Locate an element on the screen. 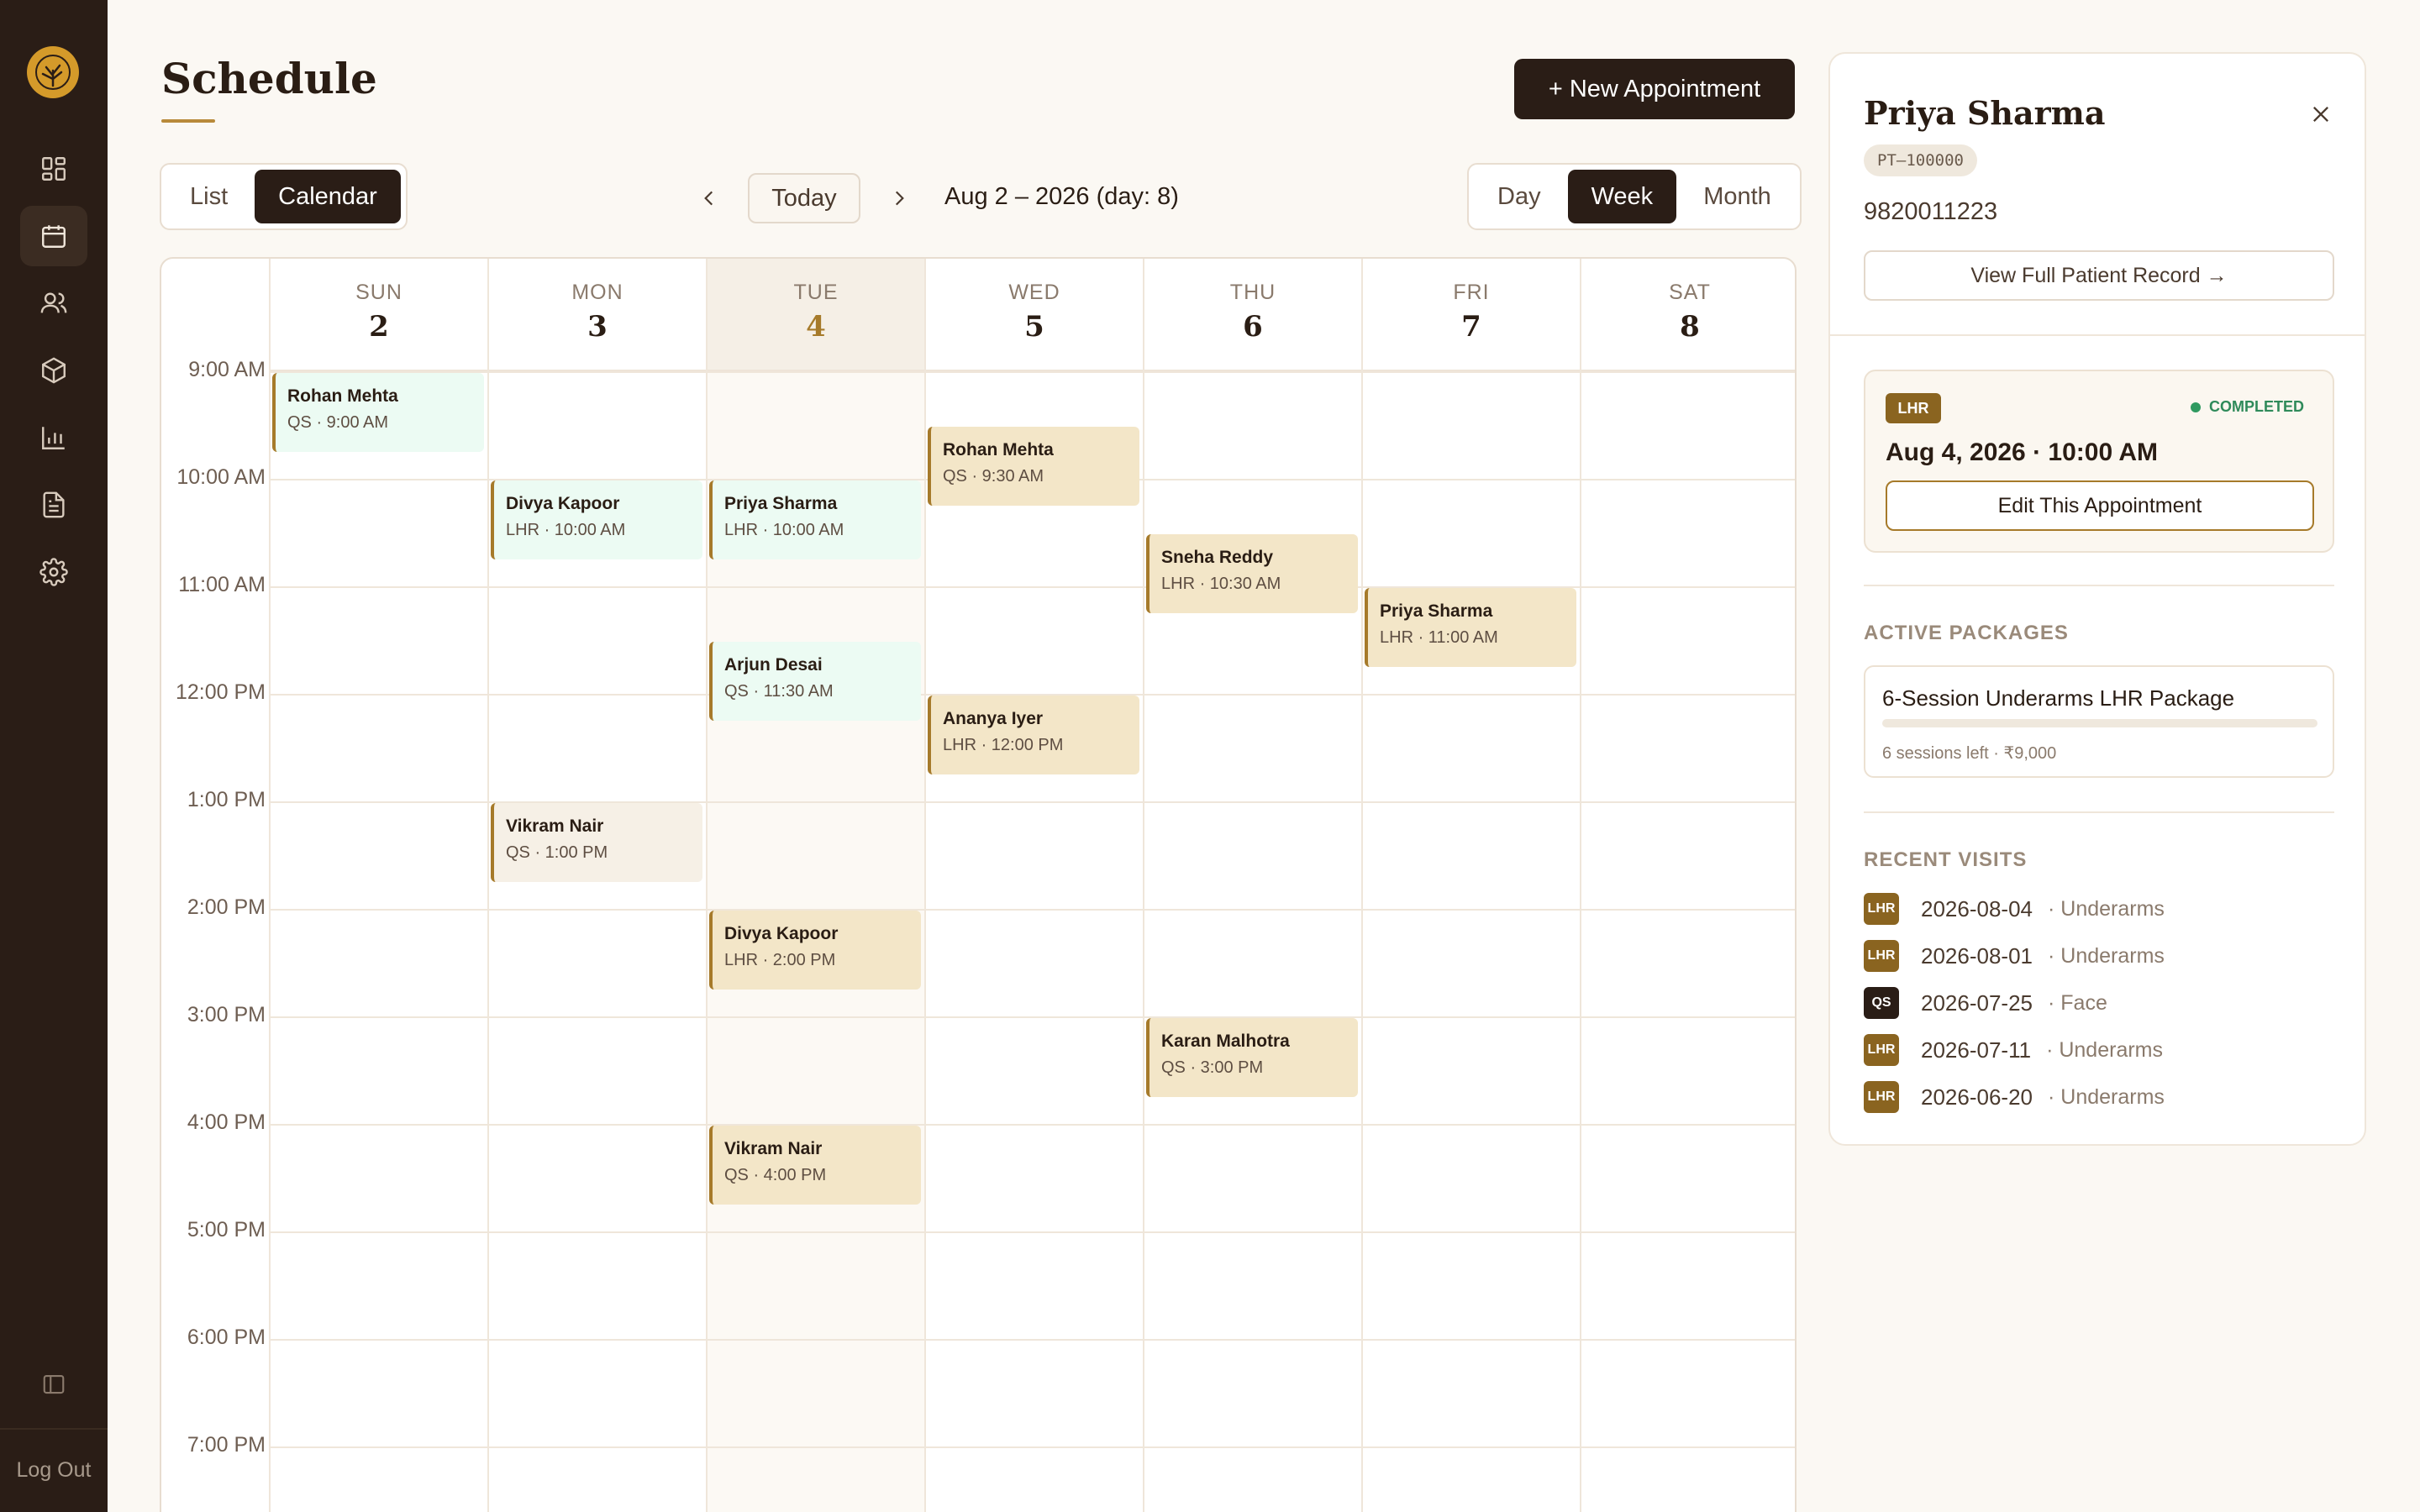 The width and height of the screenshot is (2420, 1512). patient-phone: 9820011223 is located at coordinates (1931, 211).